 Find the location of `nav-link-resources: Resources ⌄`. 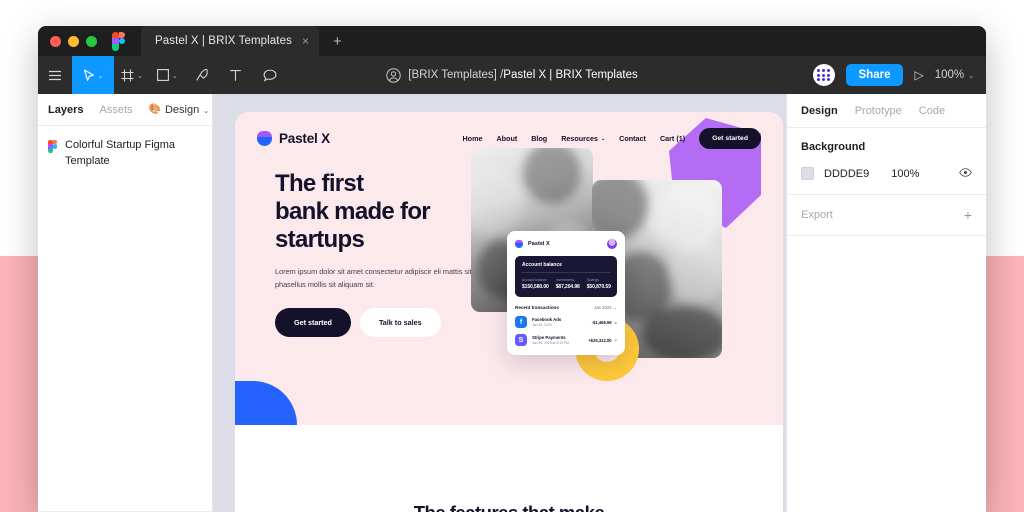

nav-link-resources: Resources ⌄ is located at coordinates (583, 138).